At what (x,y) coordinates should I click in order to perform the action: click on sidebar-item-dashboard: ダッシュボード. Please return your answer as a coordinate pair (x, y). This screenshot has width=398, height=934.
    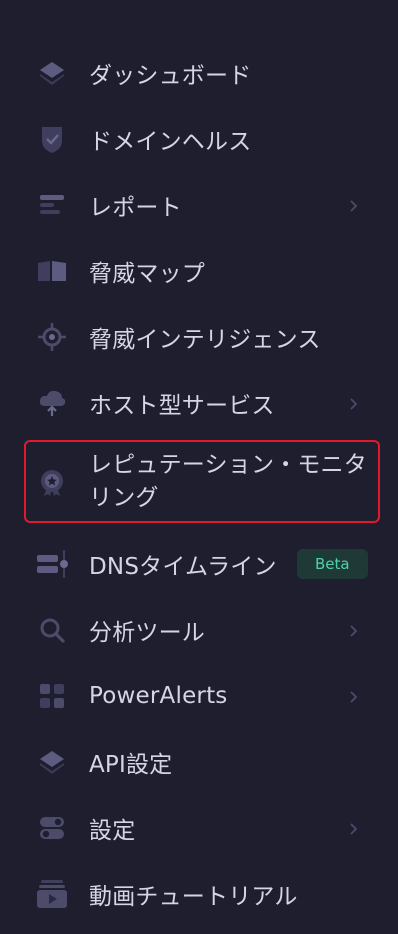
    Looking at the image, I should click on (199, 73).